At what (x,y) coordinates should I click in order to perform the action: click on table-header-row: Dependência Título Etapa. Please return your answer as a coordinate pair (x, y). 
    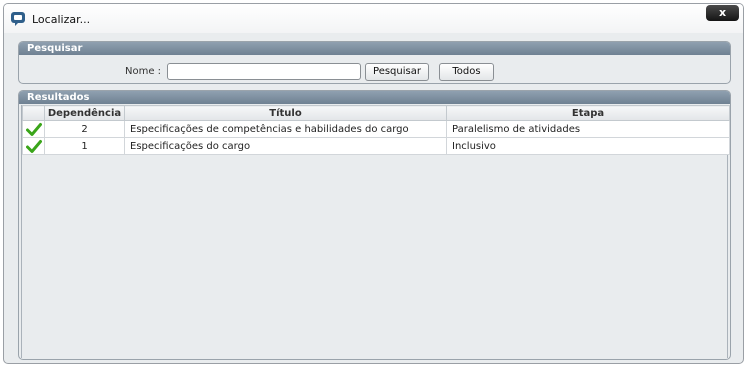
    Looking at the image, I should click on (376, 113).